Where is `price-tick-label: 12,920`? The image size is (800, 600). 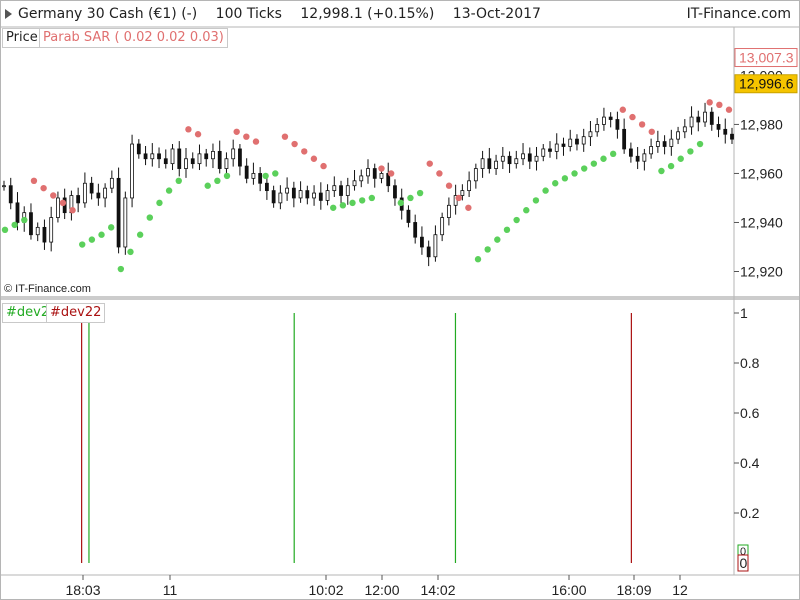
price-tick-label: 12,920 is located at coordinates (761, 271).